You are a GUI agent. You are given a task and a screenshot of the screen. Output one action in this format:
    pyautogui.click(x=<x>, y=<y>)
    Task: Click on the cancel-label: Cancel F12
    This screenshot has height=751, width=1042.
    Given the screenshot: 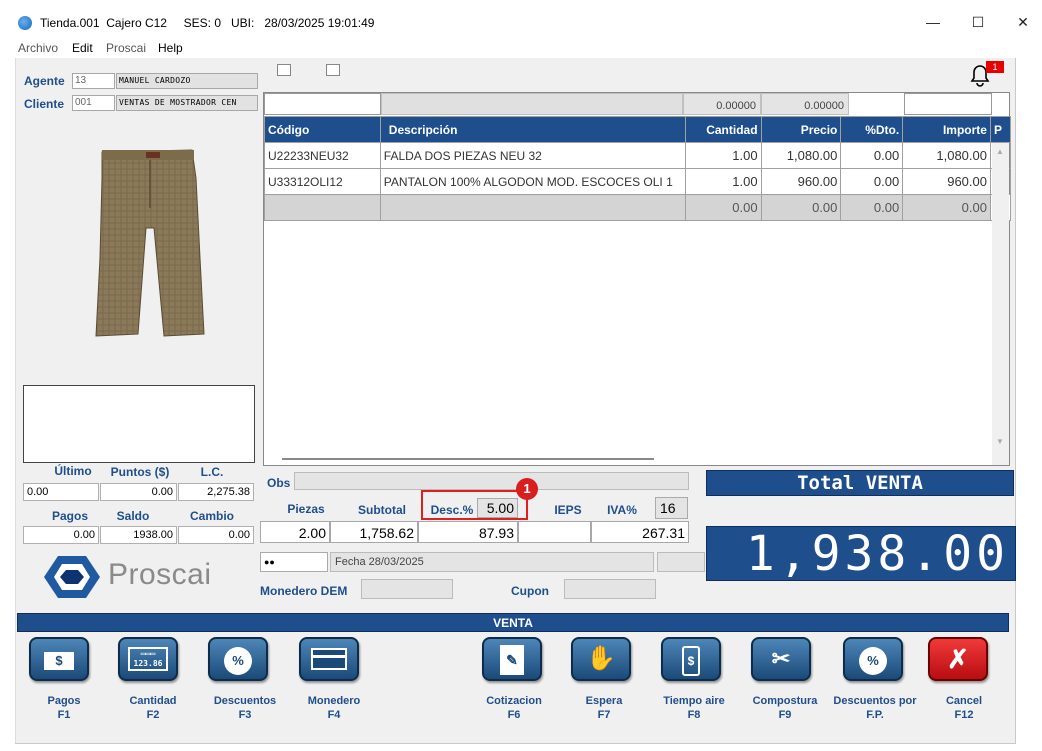 What is the action you would take?
    pyautogui.click(x=964, y=708)
    